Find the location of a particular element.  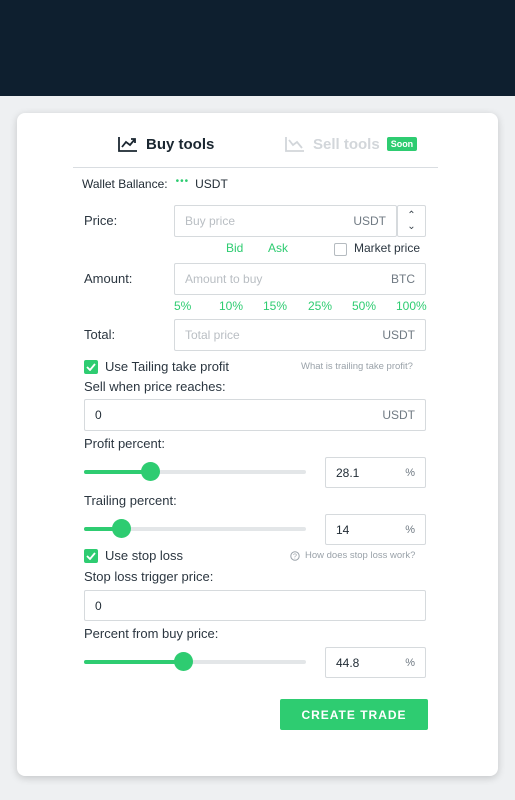

sell-when-value: 0 is located at coordinates (98, 415).